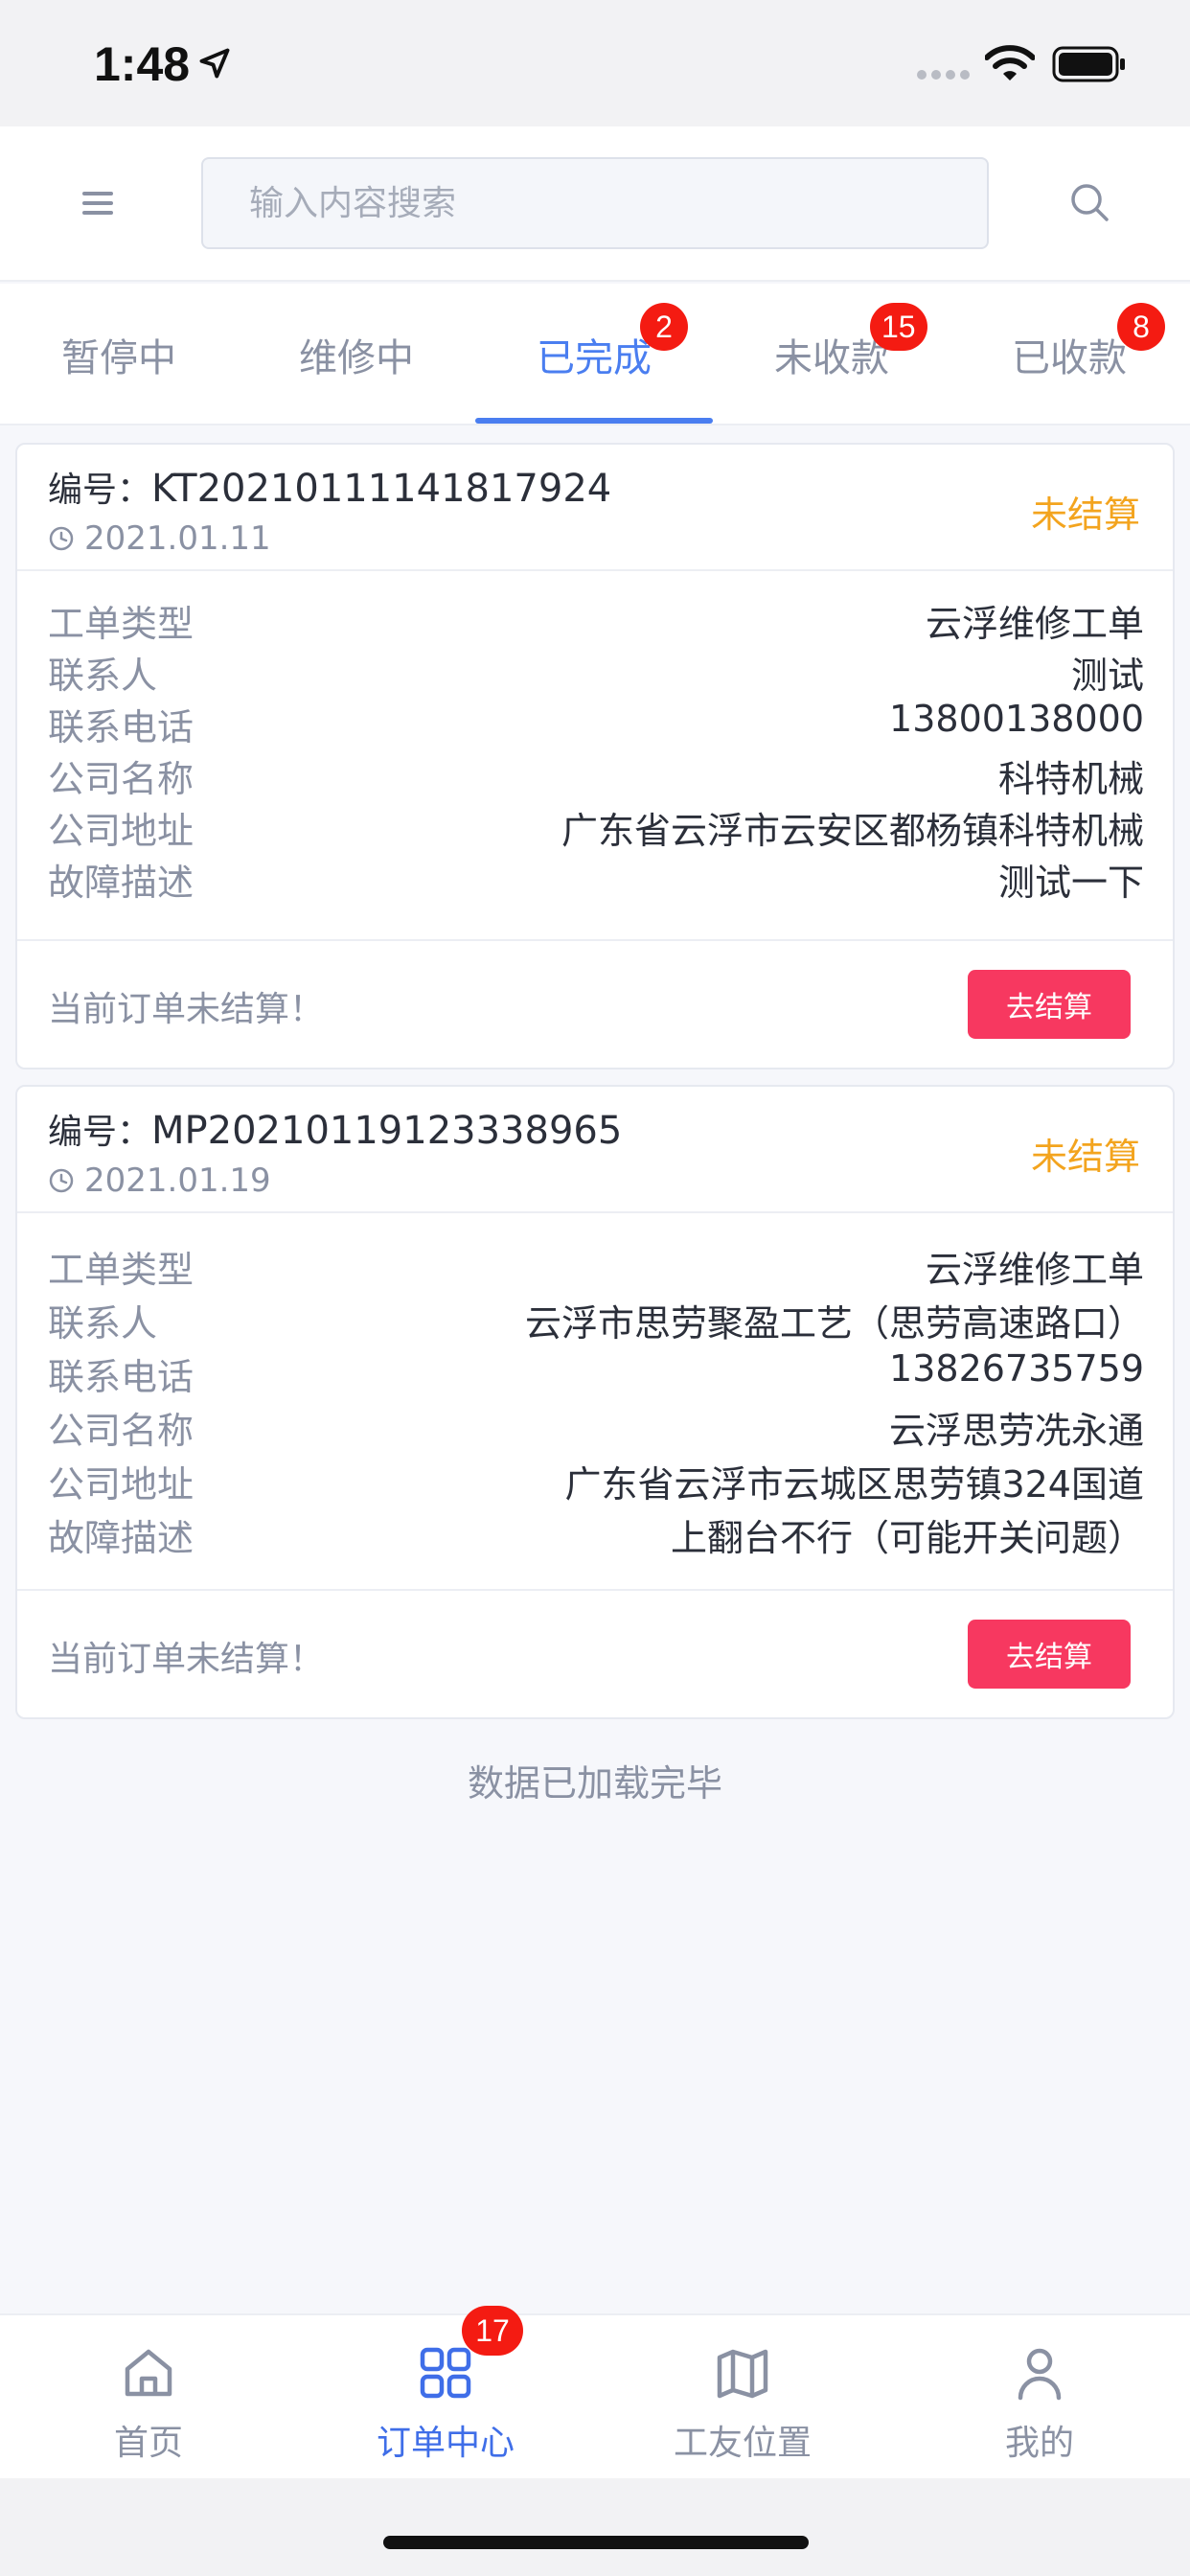  What do you see at coordinates (907, 1538) in the screenshot?
I see `detail-value: 上翻台不行（可能开关问题）` at bounding box center [907, 1538].